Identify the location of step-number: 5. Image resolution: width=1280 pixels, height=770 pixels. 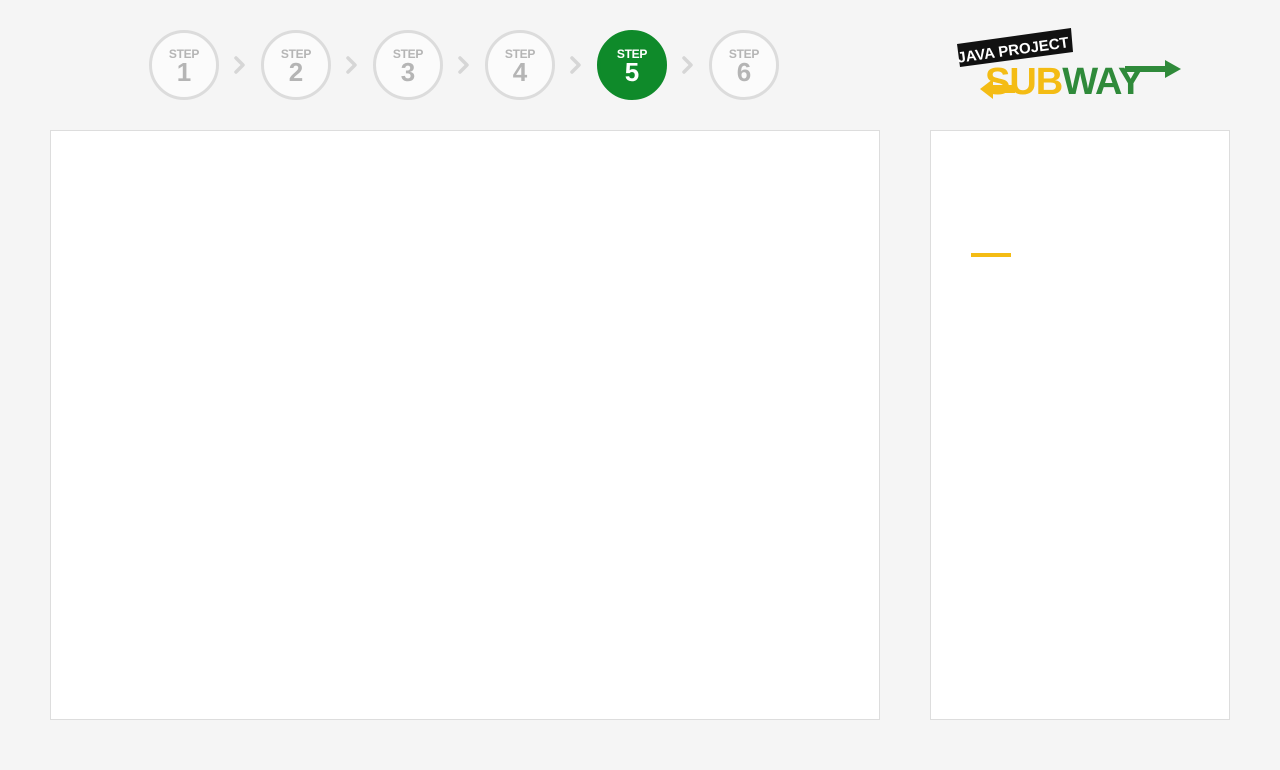
(632, 71).